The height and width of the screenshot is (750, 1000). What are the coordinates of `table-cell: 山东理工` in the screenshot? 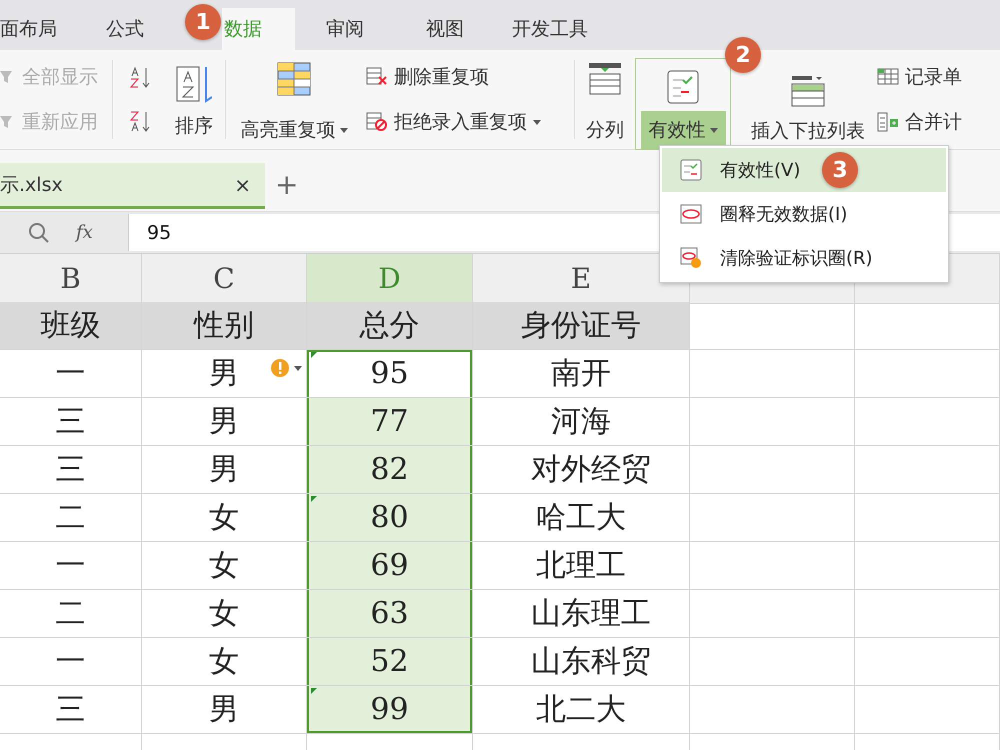 It's located at (581, 614).